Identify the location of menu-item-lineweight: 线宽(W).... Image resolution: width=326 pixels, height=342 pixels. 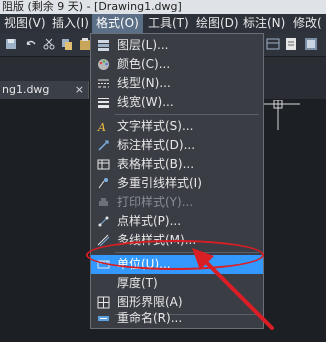
(177, 102).